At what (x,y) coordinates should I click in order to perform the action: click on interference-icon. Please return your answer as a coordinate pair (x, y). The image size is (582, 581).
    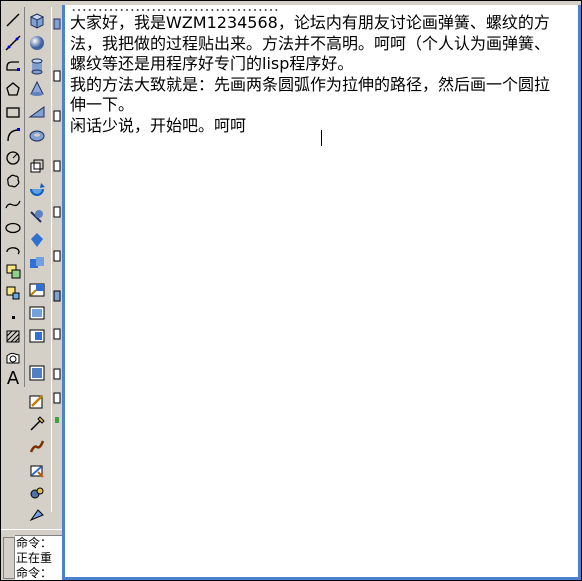
    Looking at the image, I should click on (37, 263).